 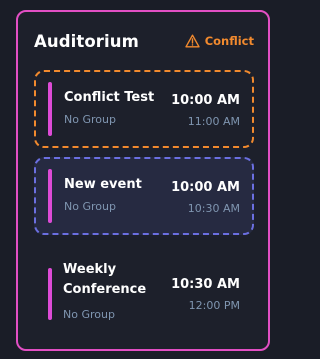 I want to click on room-title: Auditorium, so click(x=86, y=41).